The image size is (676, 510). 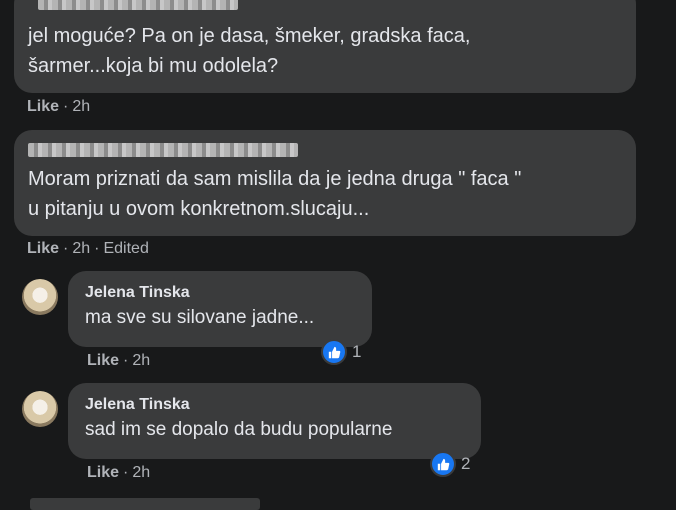 I want to click on reply-actions-1: Like · 2h, so click(x=118, y=361).